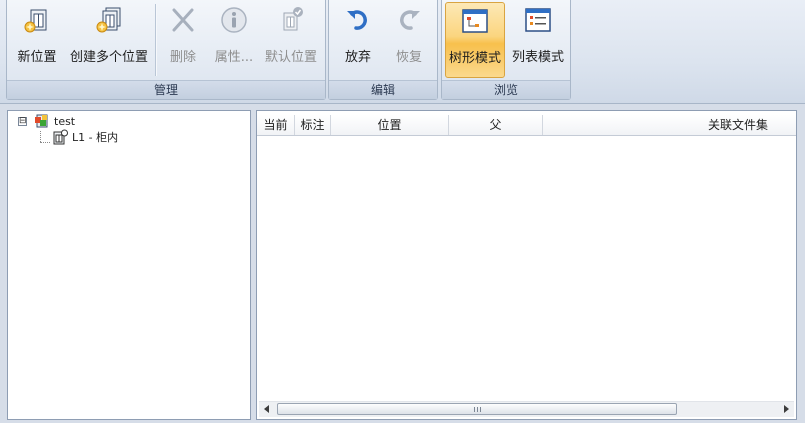 The image size is (805, 423). I want to click on column-header-annotation: 标注, so click(313, 125).